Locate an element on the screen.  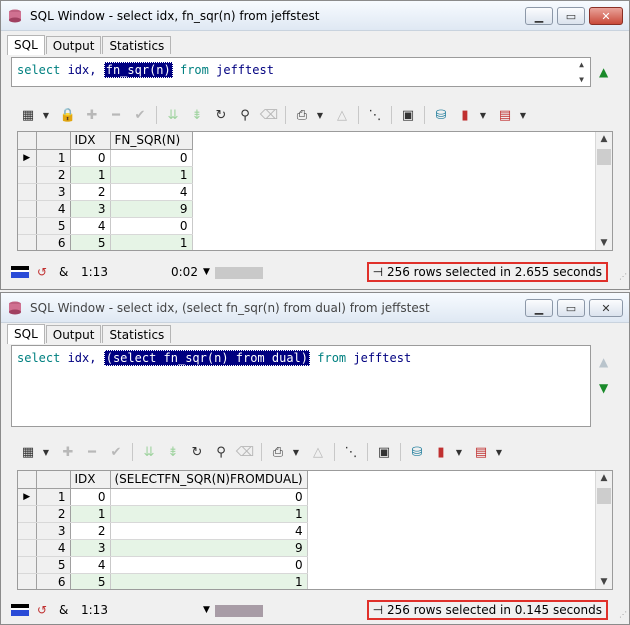
column-header-value: (SELECTFN_SQR(N)FROMDUAL) is located at coordinates (209, 480).